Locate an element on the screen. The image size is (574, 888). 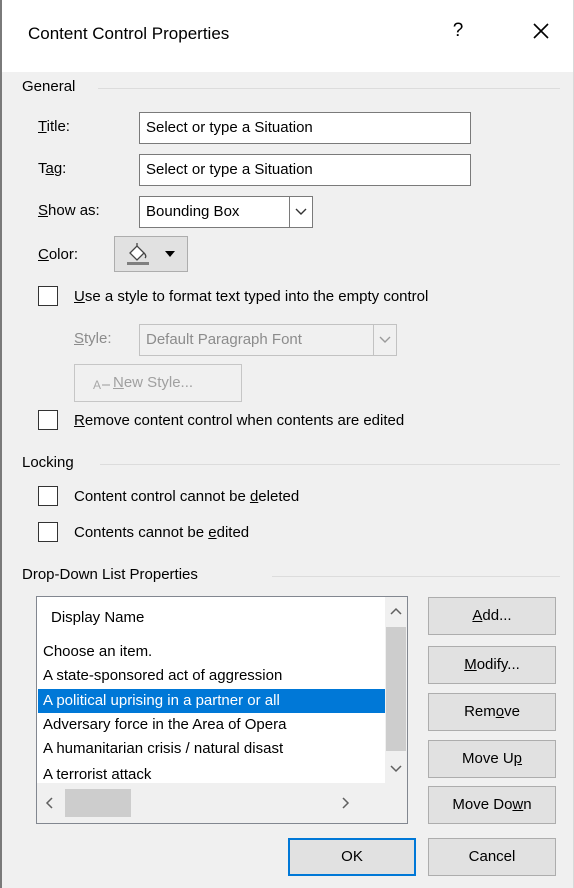
chevron-left-icon is located at coordinates (49, 803).